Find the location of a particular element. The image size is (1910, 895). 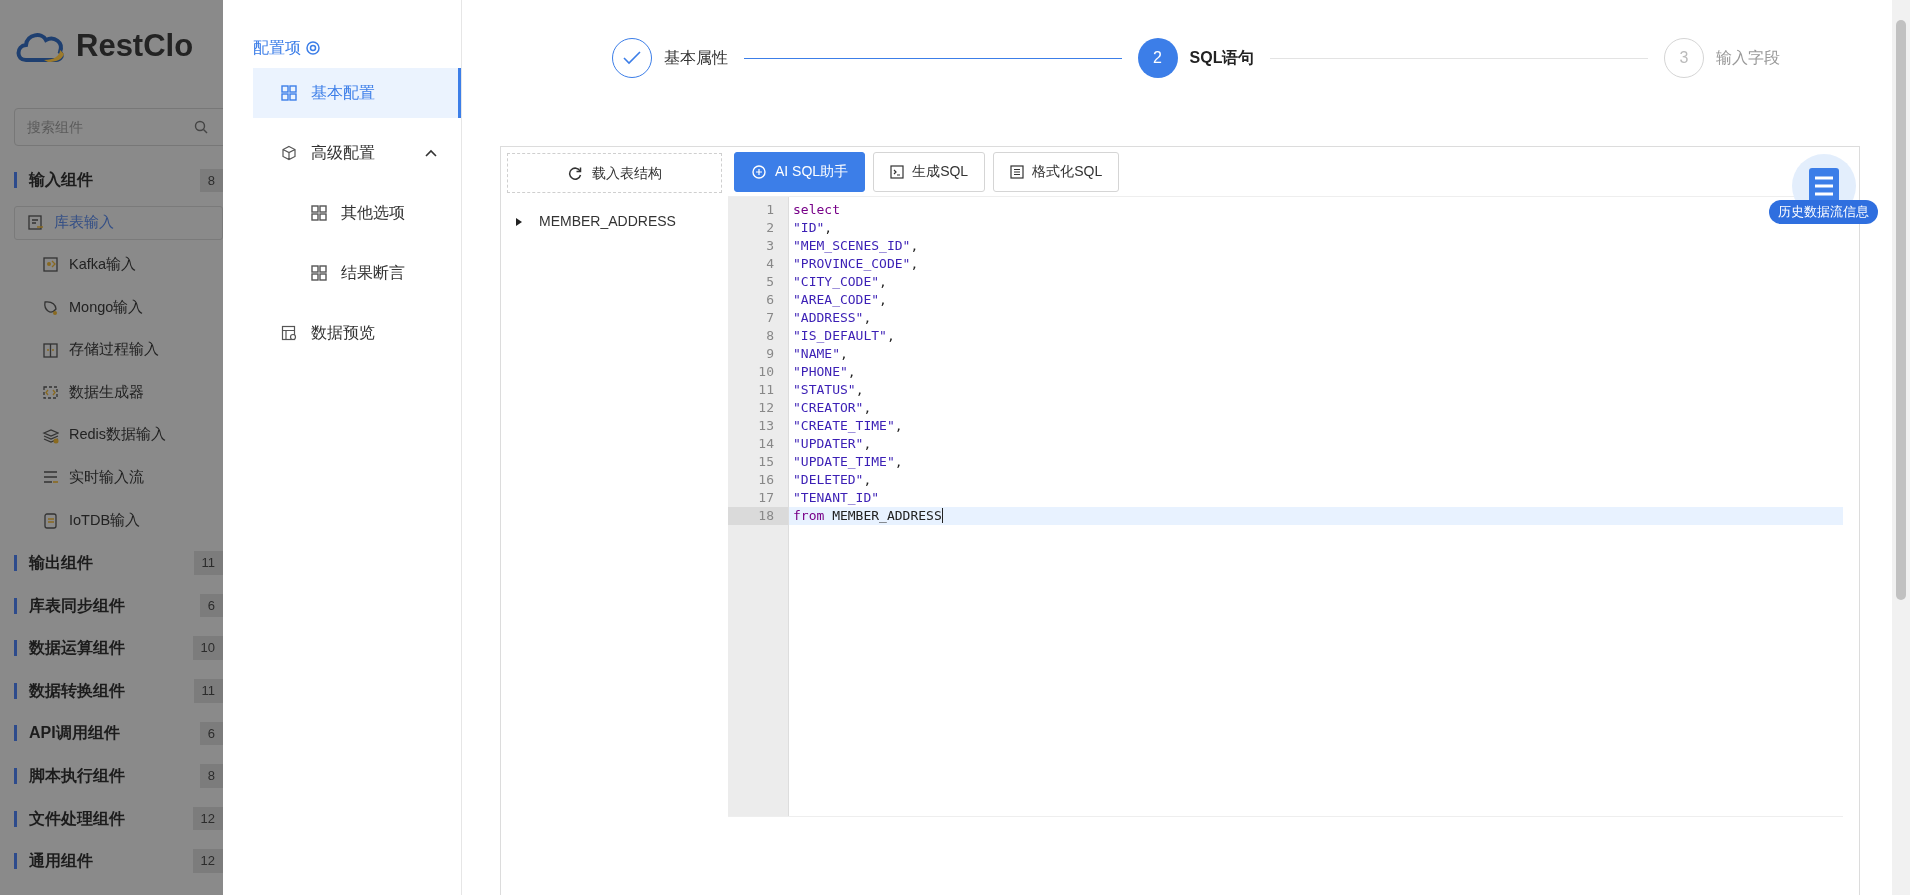

ai-icon is located at coordinates (759, 171).